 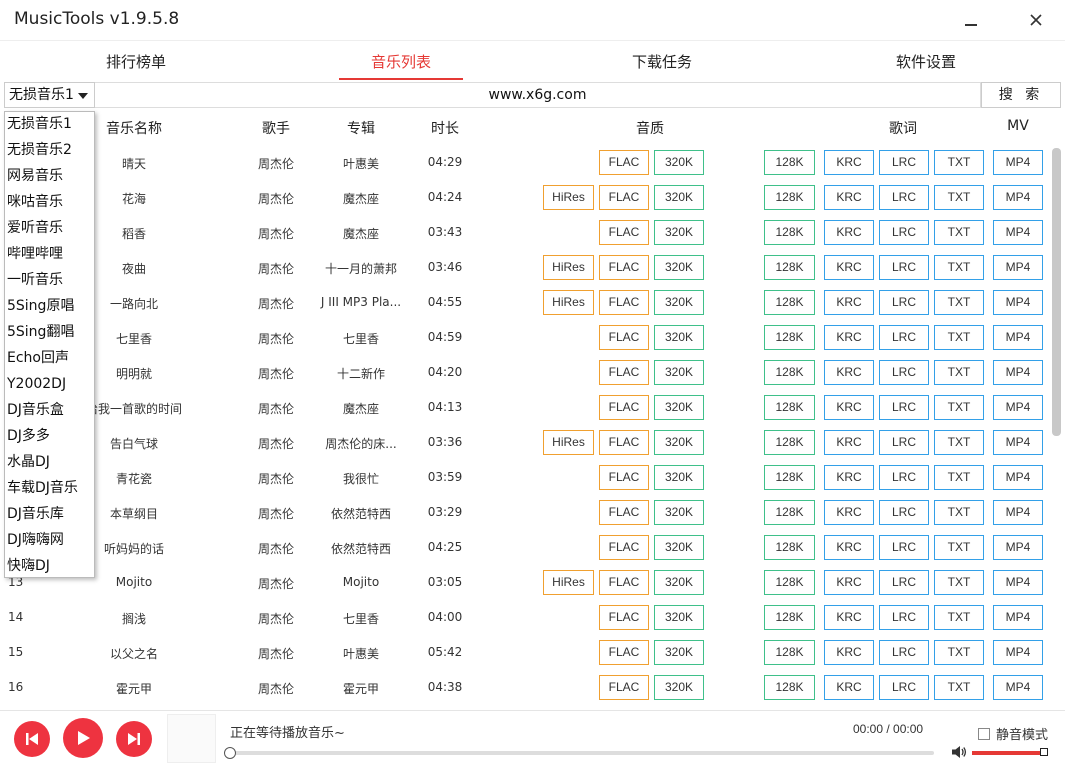 I want to click on source-option: 爱听音乐, so click(x=35, y=229).